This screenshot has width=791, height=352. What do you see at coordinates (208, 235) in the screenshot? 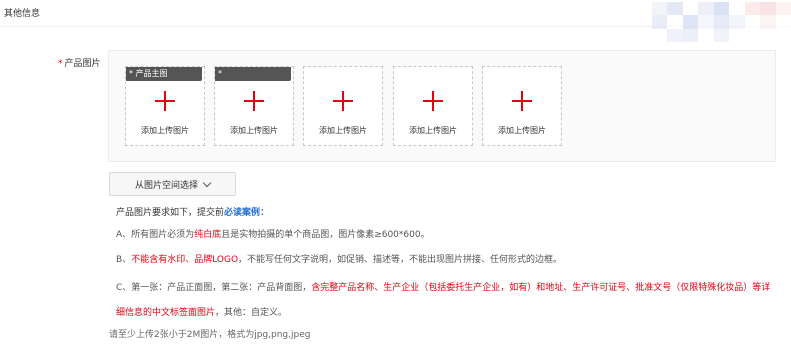
I see `rule-a-highlight: 纯白底` at bounding box center [208, 235].